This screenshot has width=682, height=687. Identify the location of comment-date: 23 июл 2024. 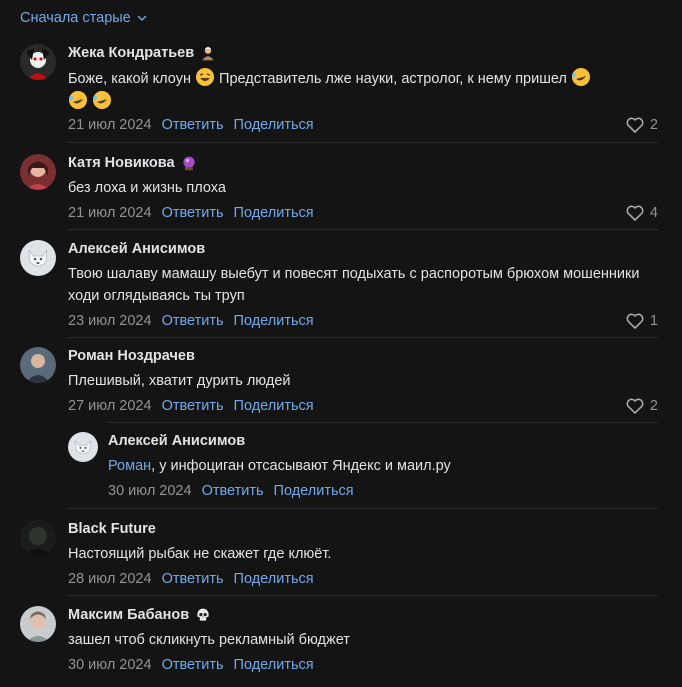
(110, 321).